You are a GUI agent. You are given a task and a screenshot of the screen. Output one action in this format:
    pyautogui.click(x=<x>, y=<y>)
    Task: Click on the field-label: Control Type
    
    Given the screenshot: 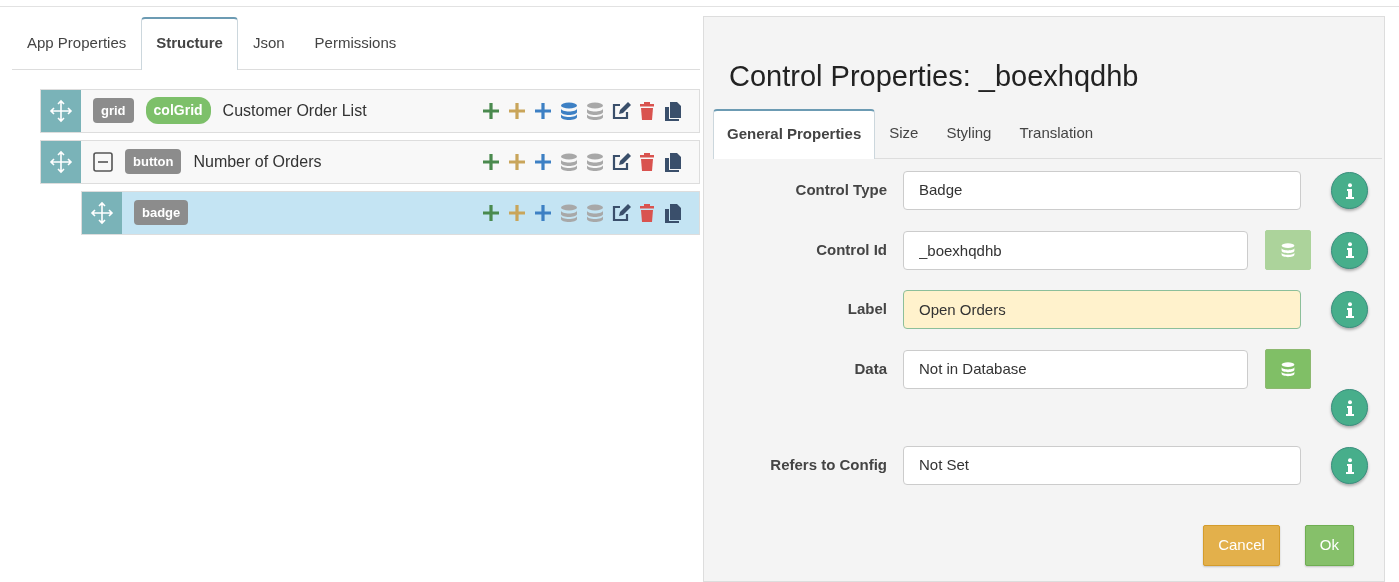 What is the action you would take?
    pyautogui.click(x=840, y=190)
    